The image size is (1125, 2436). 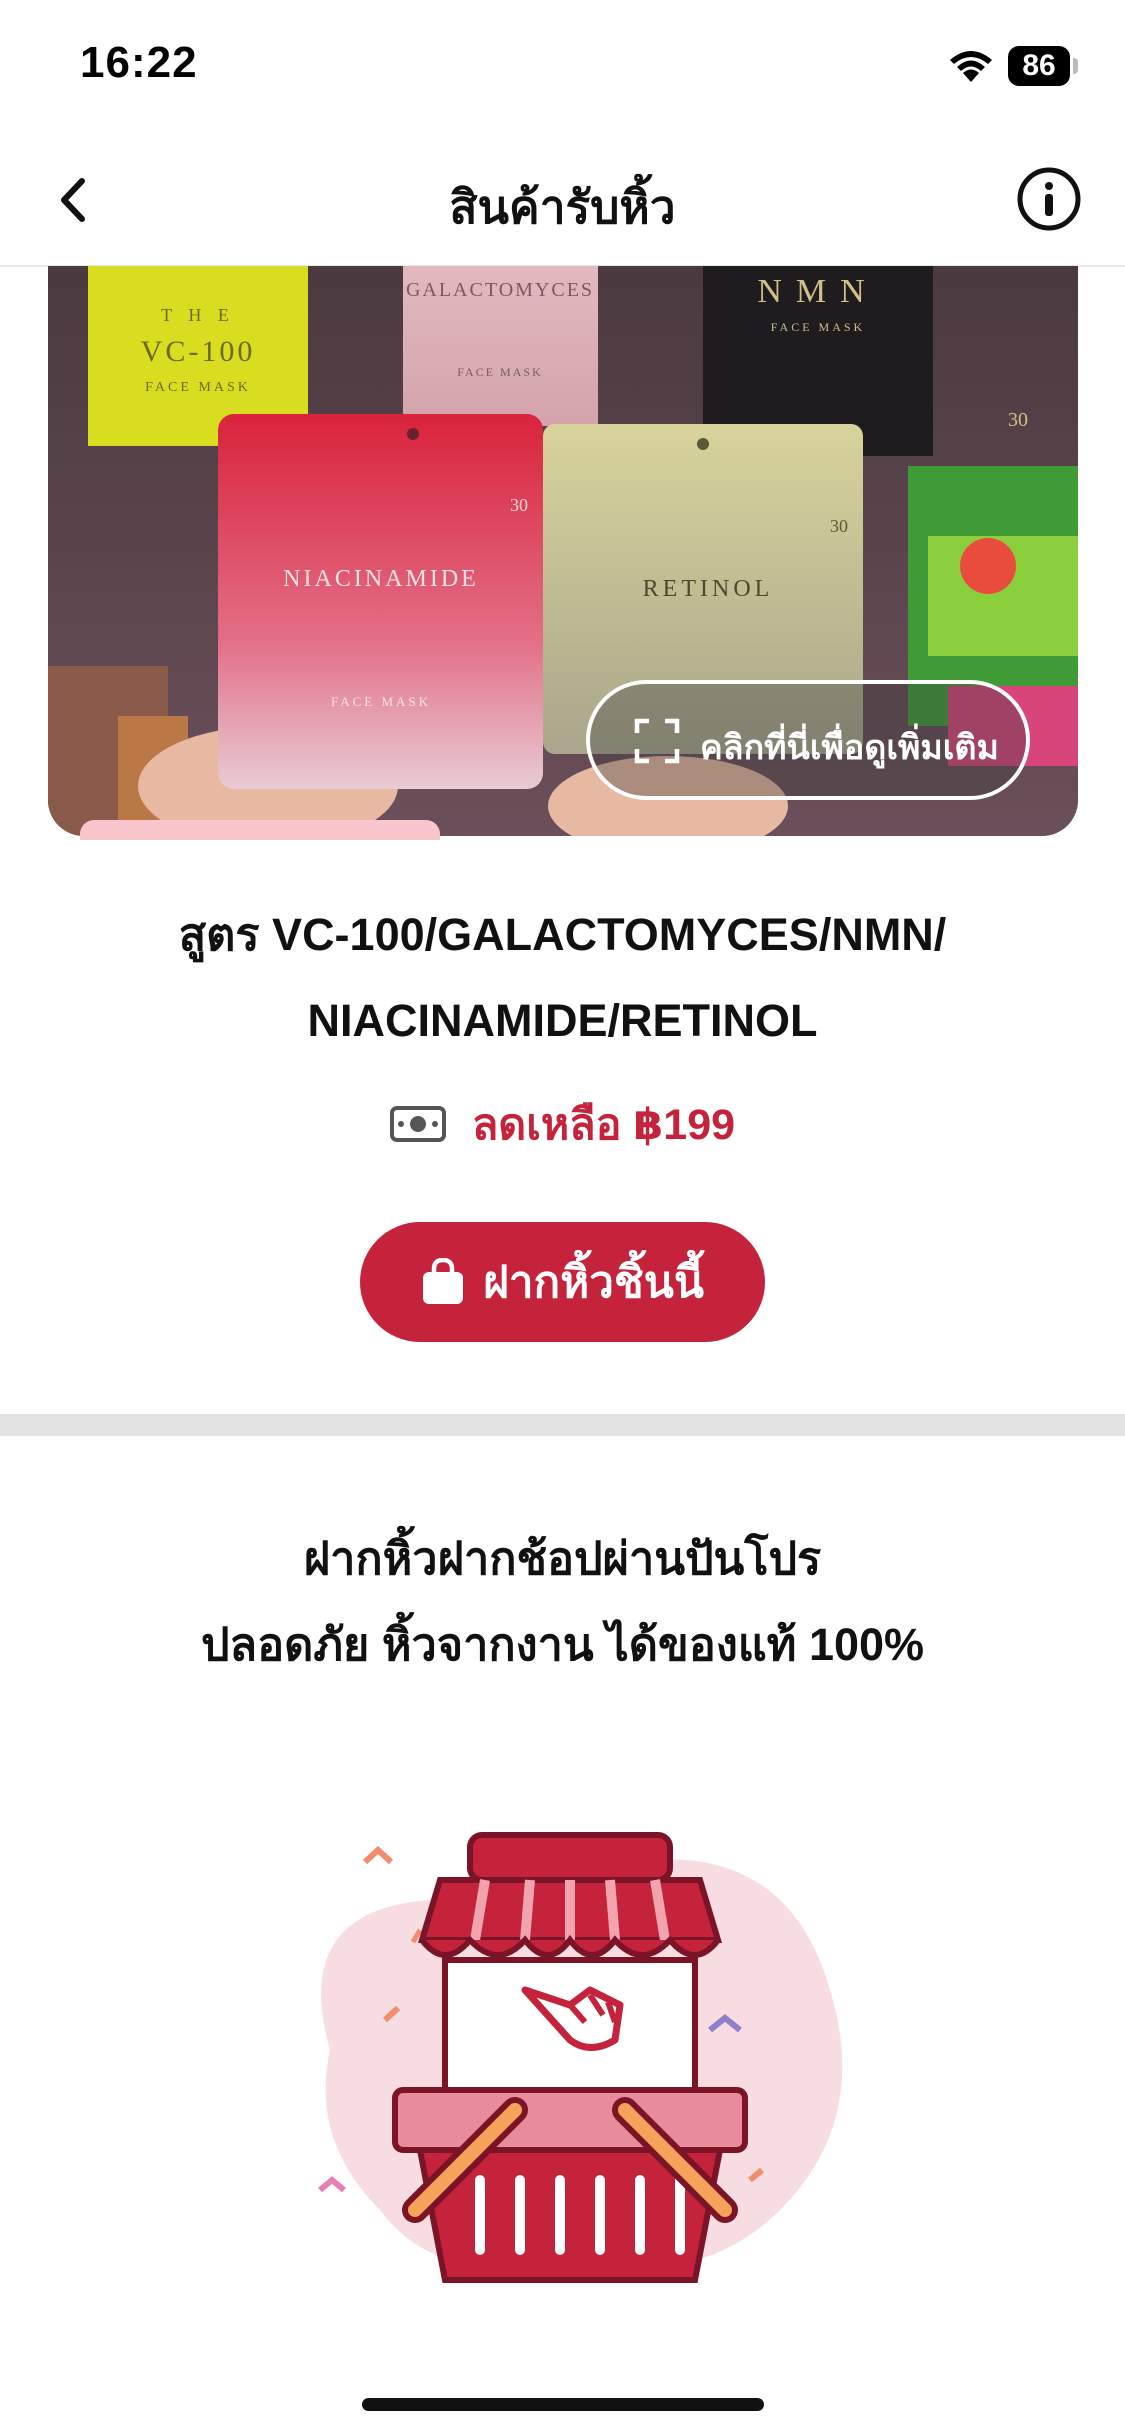 I want to click on nav-bar: สินค้ารับหิ้ว, so click(x=562, y=201).